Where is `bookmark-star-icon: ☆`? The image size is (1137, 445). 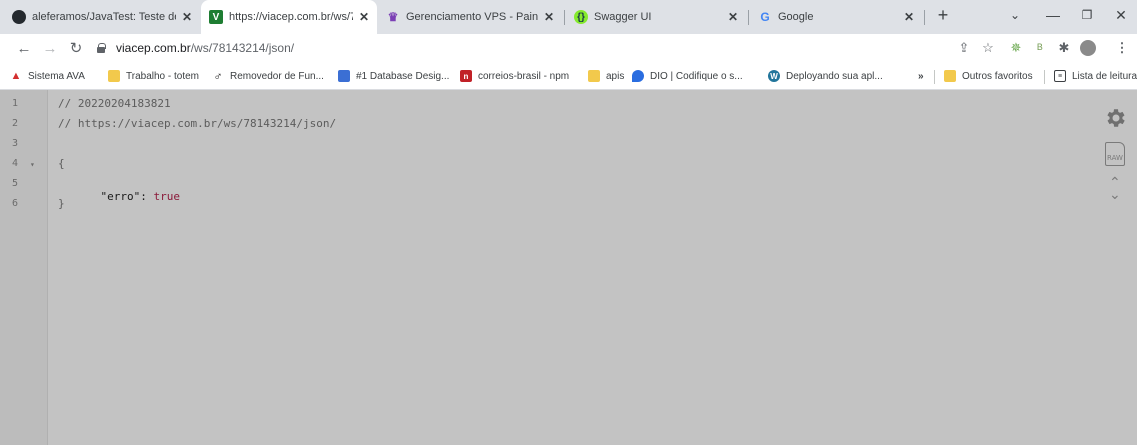 bookmark-star-icon: ☆ is located at coordinates (988, 48).